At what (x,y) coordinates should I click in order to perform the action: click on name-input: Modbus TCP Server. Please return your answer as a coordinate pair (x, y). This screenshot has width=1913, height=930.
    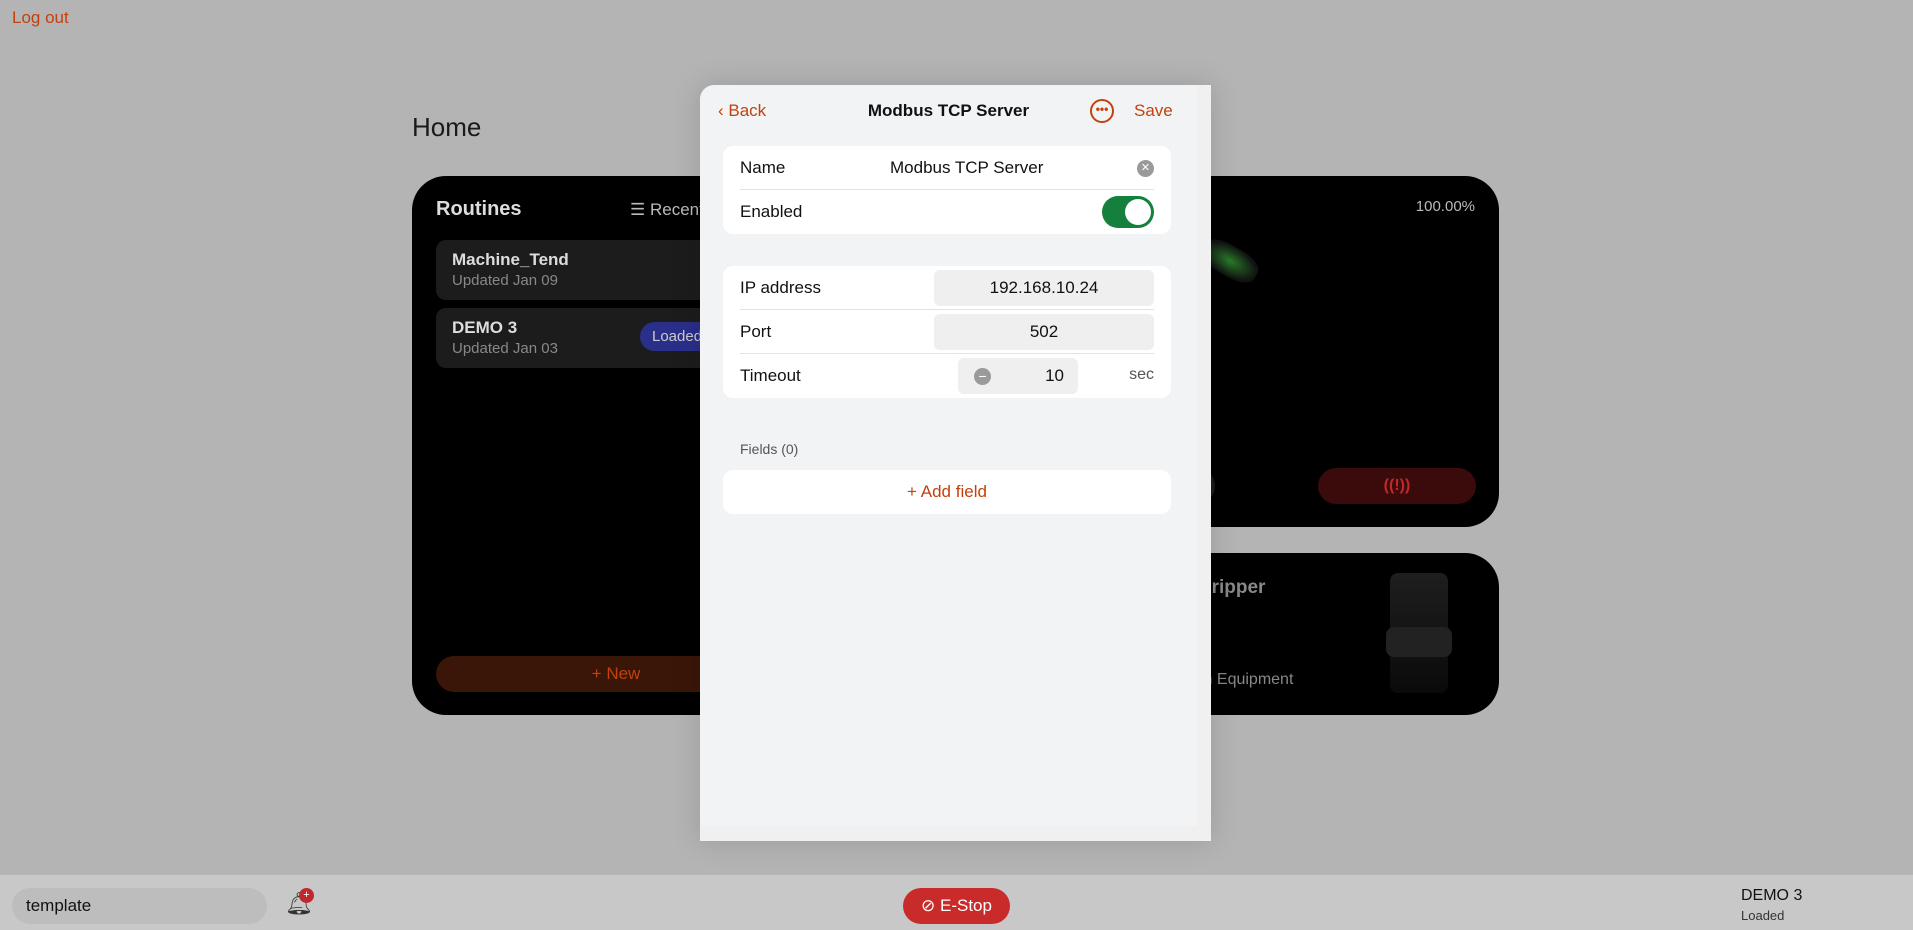
    Looking at the image, I should click on (966, 168).